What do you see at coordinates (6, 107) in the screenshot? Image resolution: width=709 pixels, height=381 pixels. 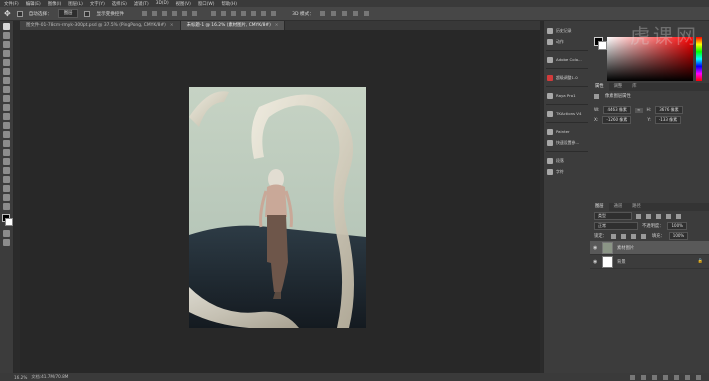 I see `history-brush-tool-icon` at bounding box center [6, 107].